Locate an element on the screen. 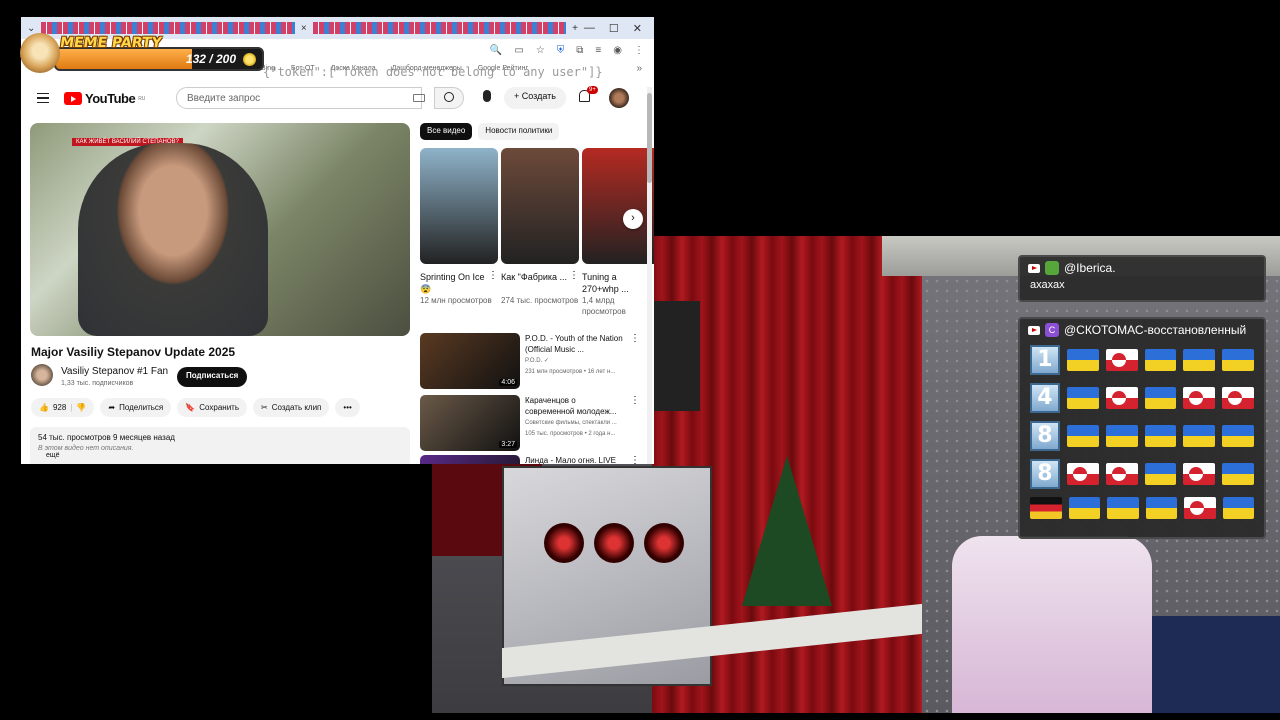 Image resolution: width=1280 pixels, height=720 pixels. save-label: Сохранить is located at coordinates (219, 407).